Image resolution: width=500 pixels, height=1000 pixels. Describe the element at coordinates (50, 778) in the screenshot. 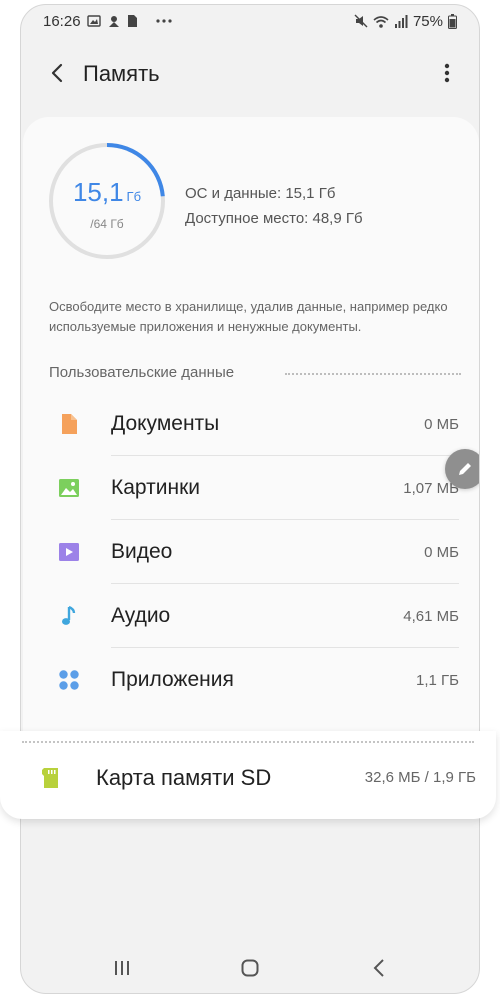

I see `sd-card-icon` at that location.